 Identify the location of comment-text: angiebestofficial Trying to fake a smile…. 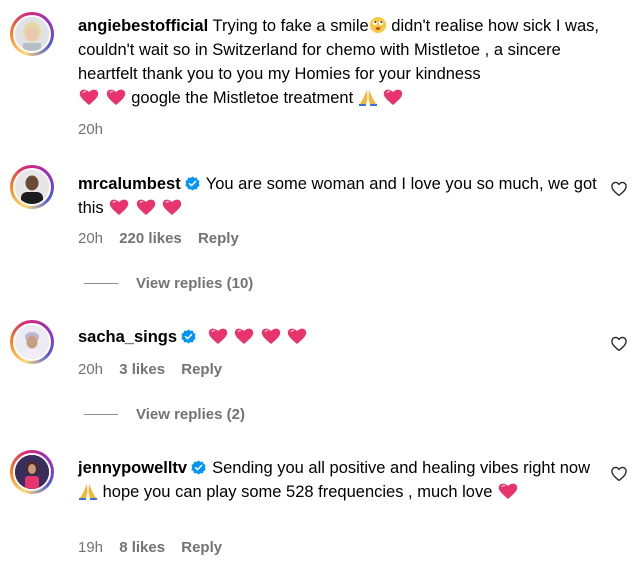
(340, 62).